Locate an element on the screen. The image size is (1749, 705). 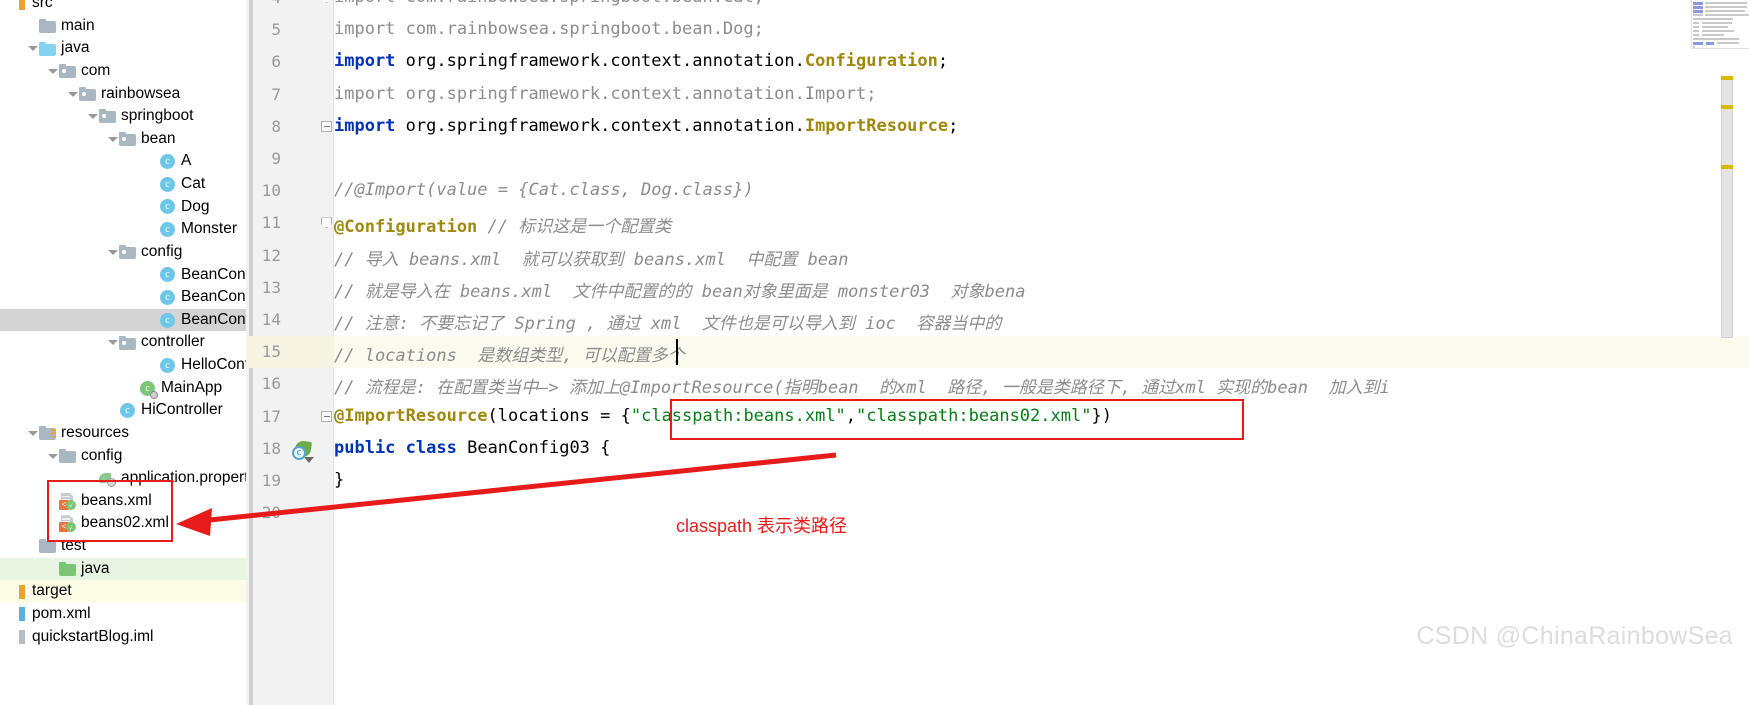
line-number: 5 is located at coordinates (276, 30).